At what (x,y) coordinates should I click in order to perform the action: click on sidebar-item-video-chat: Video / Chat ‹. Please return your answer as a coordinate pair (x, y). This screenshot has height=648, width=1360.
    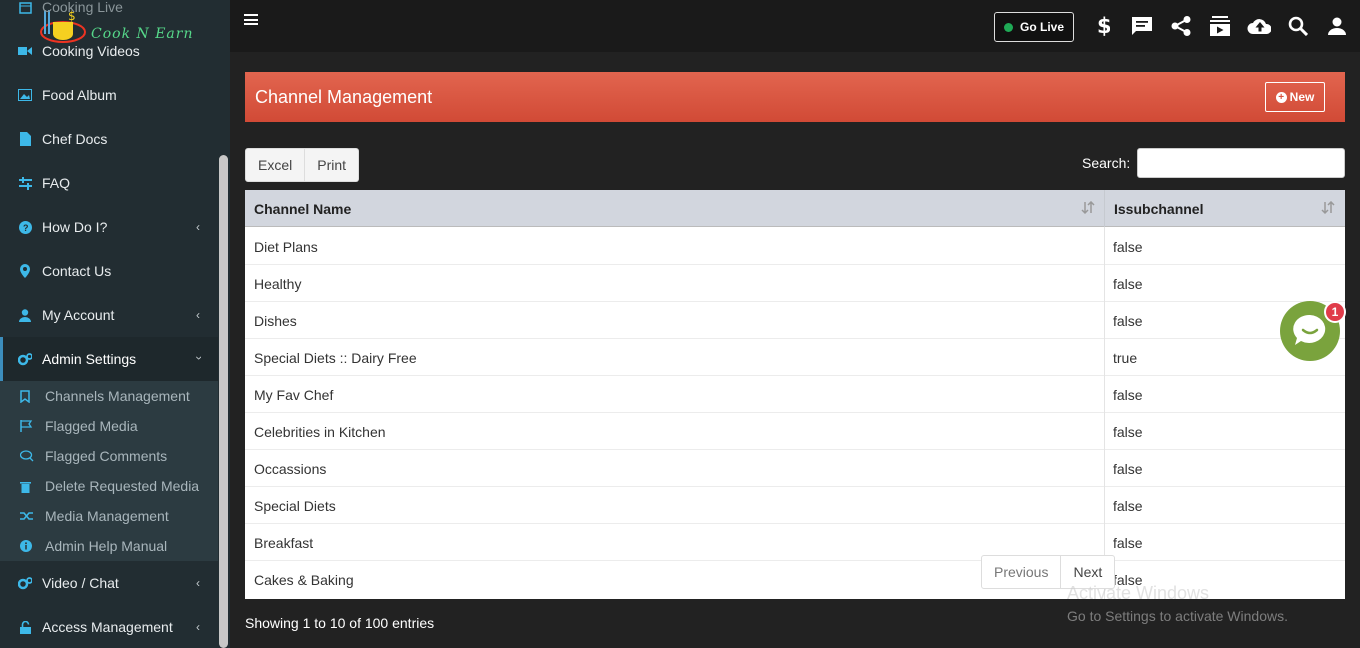
    Looking at the image, I should click on (109, 583).